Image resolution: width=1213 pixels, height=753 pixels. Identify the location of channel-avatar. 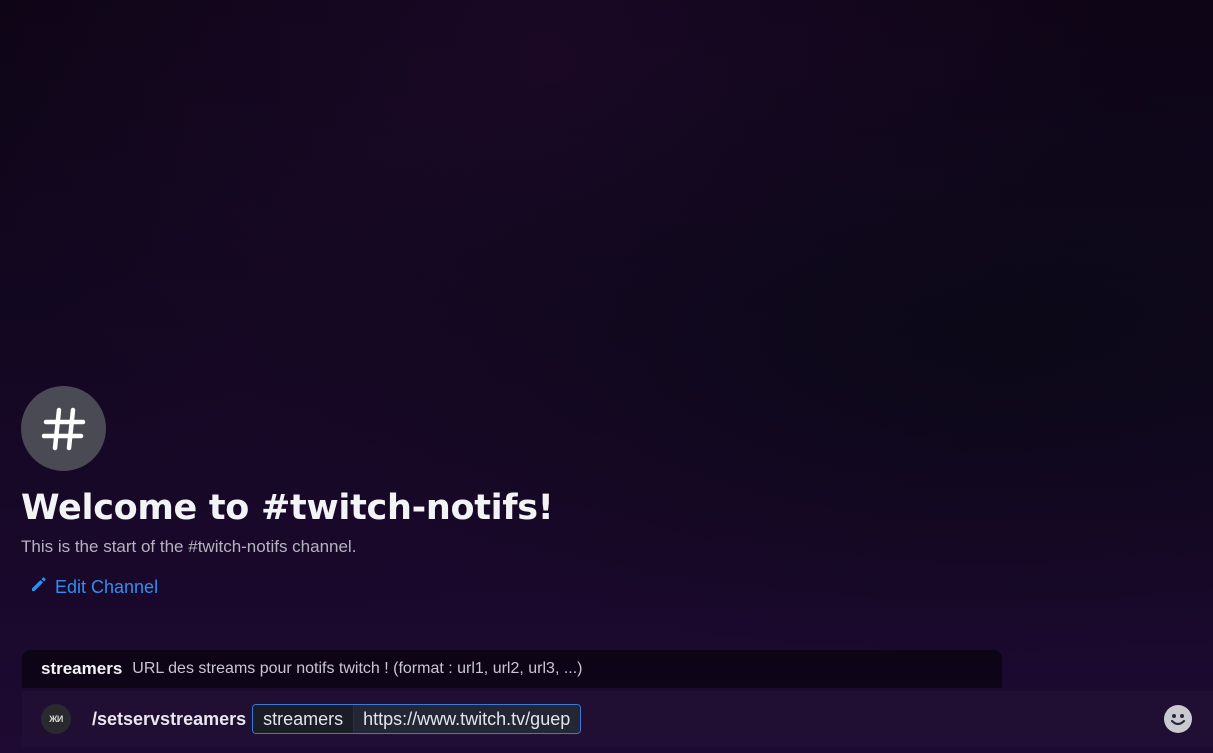
(63, 428).